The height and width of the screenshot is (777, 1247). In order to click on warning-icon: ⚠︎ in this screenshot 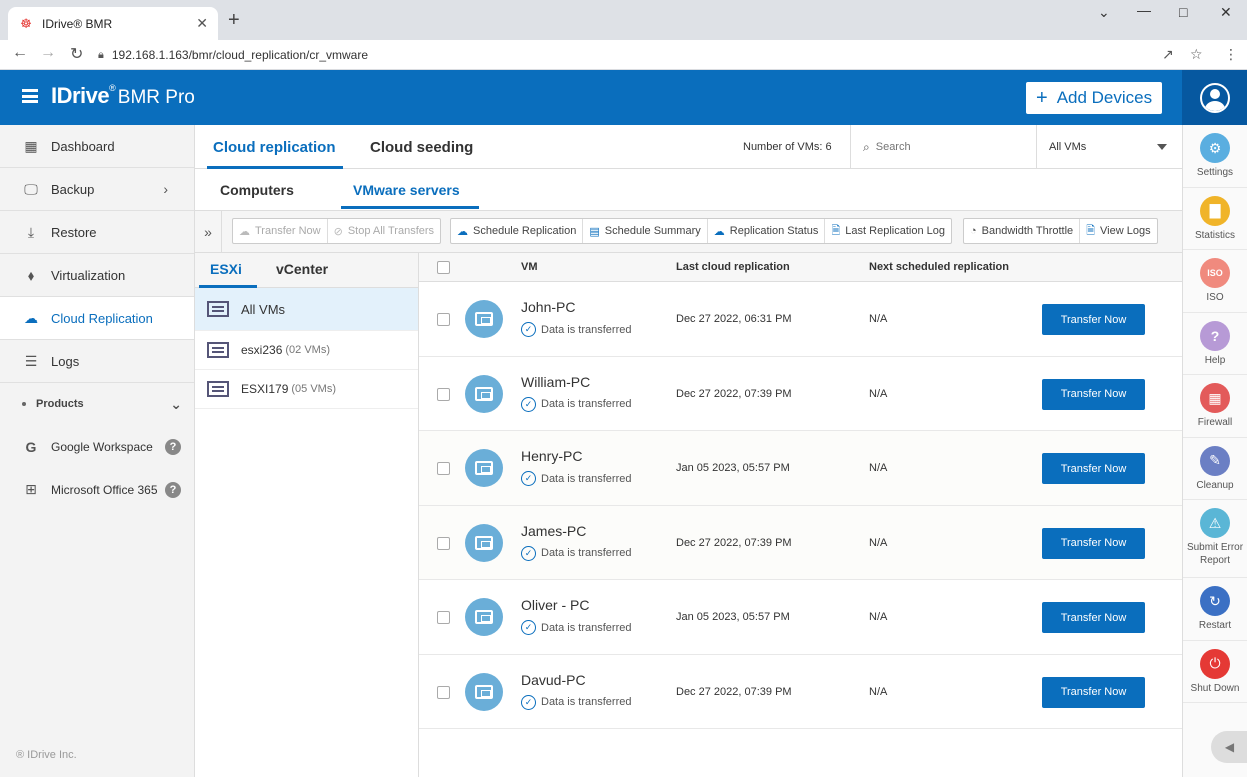, I will do `click(1215, 523)`.